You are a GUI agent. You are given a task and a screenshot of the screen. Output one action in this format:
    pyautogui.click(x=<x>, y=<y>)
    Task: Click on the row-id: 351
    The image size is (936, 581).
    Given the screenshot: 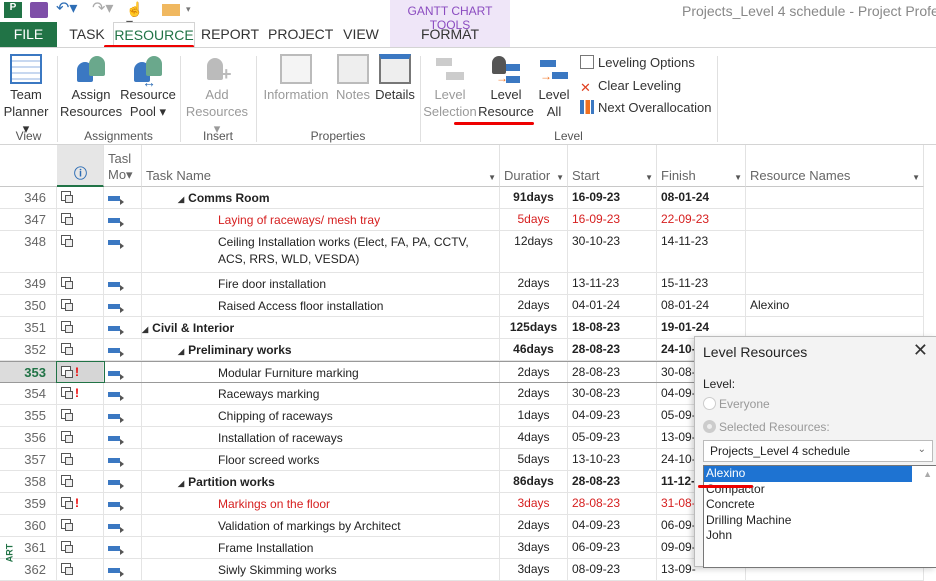 What is the action you would take?
    pyautogui.click(x=28, y=327)
    